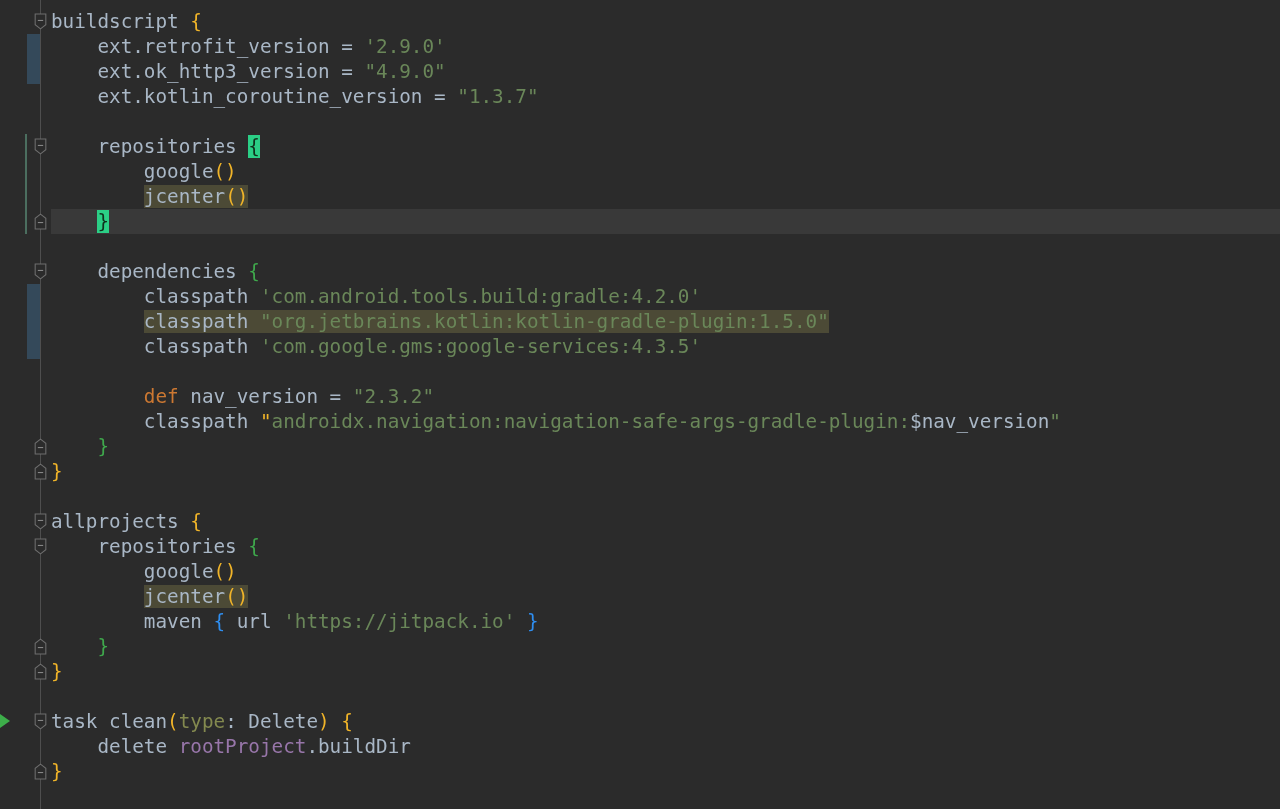  Describe the element at coordinates (486, 321) in the screenshot. I see `code-line: classpath "org.jetbrains.kotlin:kotlin-gradle-plugin:1.5.0"` at that location.